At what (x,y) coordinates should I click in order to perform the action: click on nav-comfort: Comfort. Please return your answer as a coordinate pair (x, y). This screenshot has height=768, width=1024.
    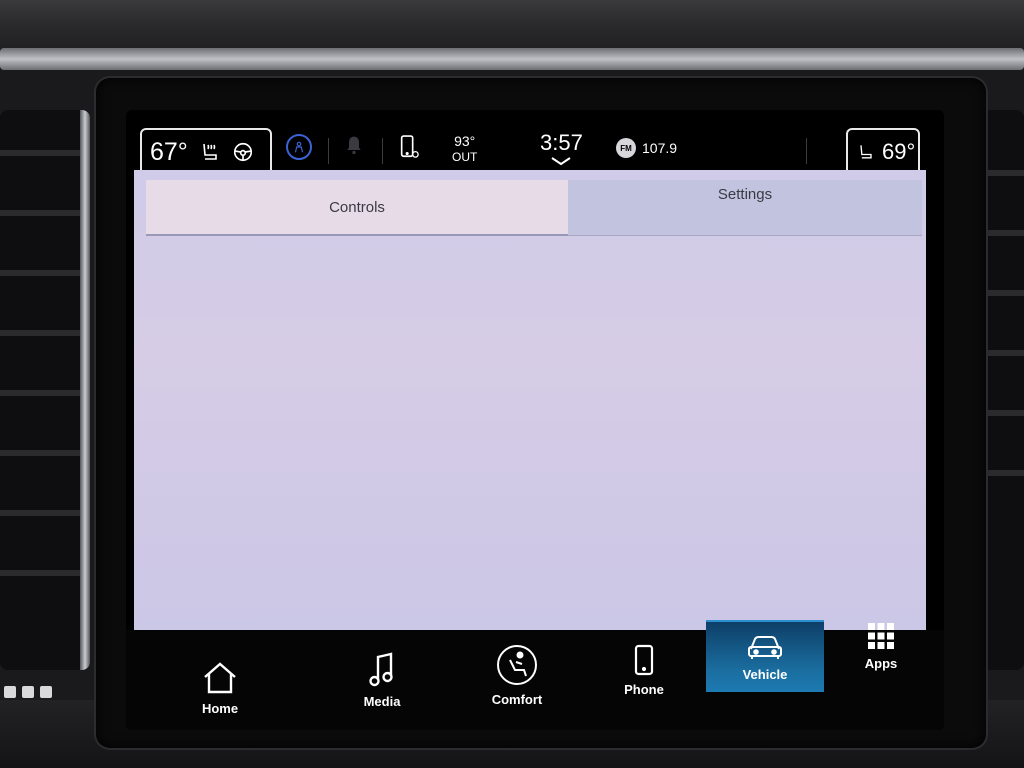
    Looking at the image, I should click on (517, 680).